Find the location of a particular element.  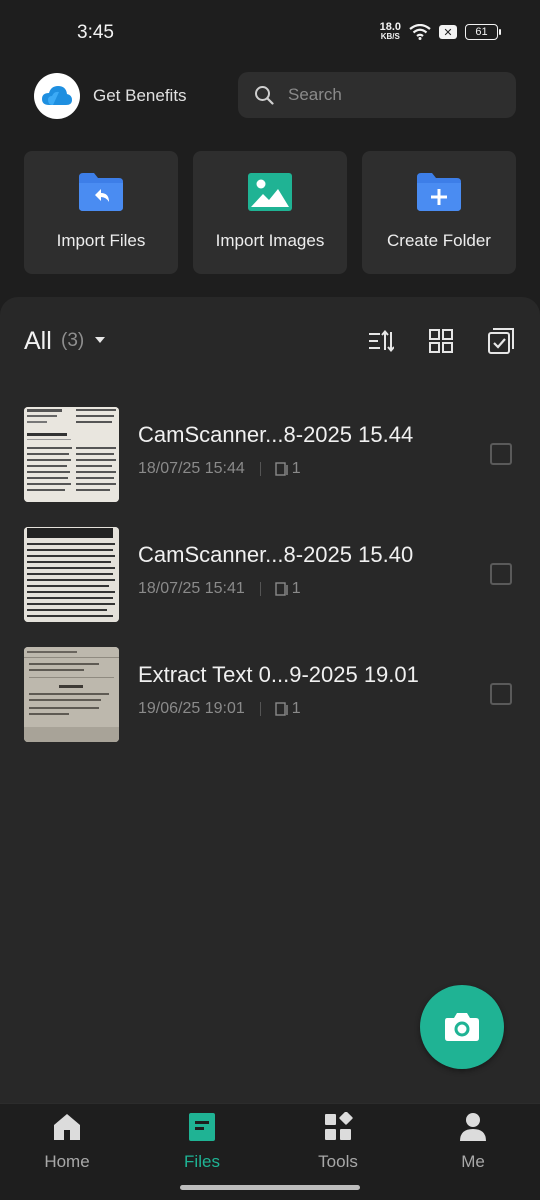

wifi-icon is located at coordinates (420, 32).